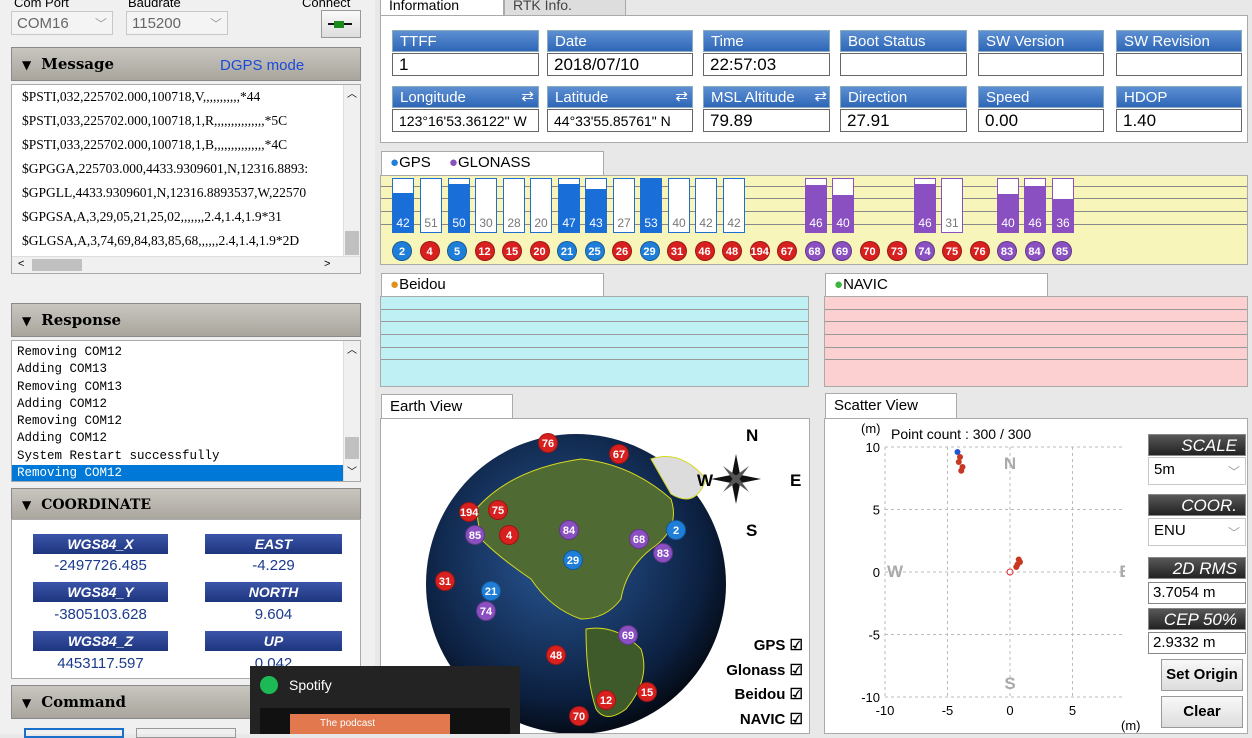 The height and width of the screenshot is (738, 1252). Describe the element at coordinates (796, 480) in the screenshot. I see `compass-e: E` at that location.